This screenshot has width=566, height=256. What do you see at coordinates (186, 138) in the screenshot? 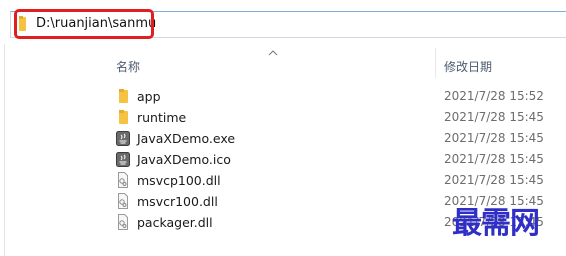
I see `file-name: JavaXDemo.exe` at bounding box center [186, 138].